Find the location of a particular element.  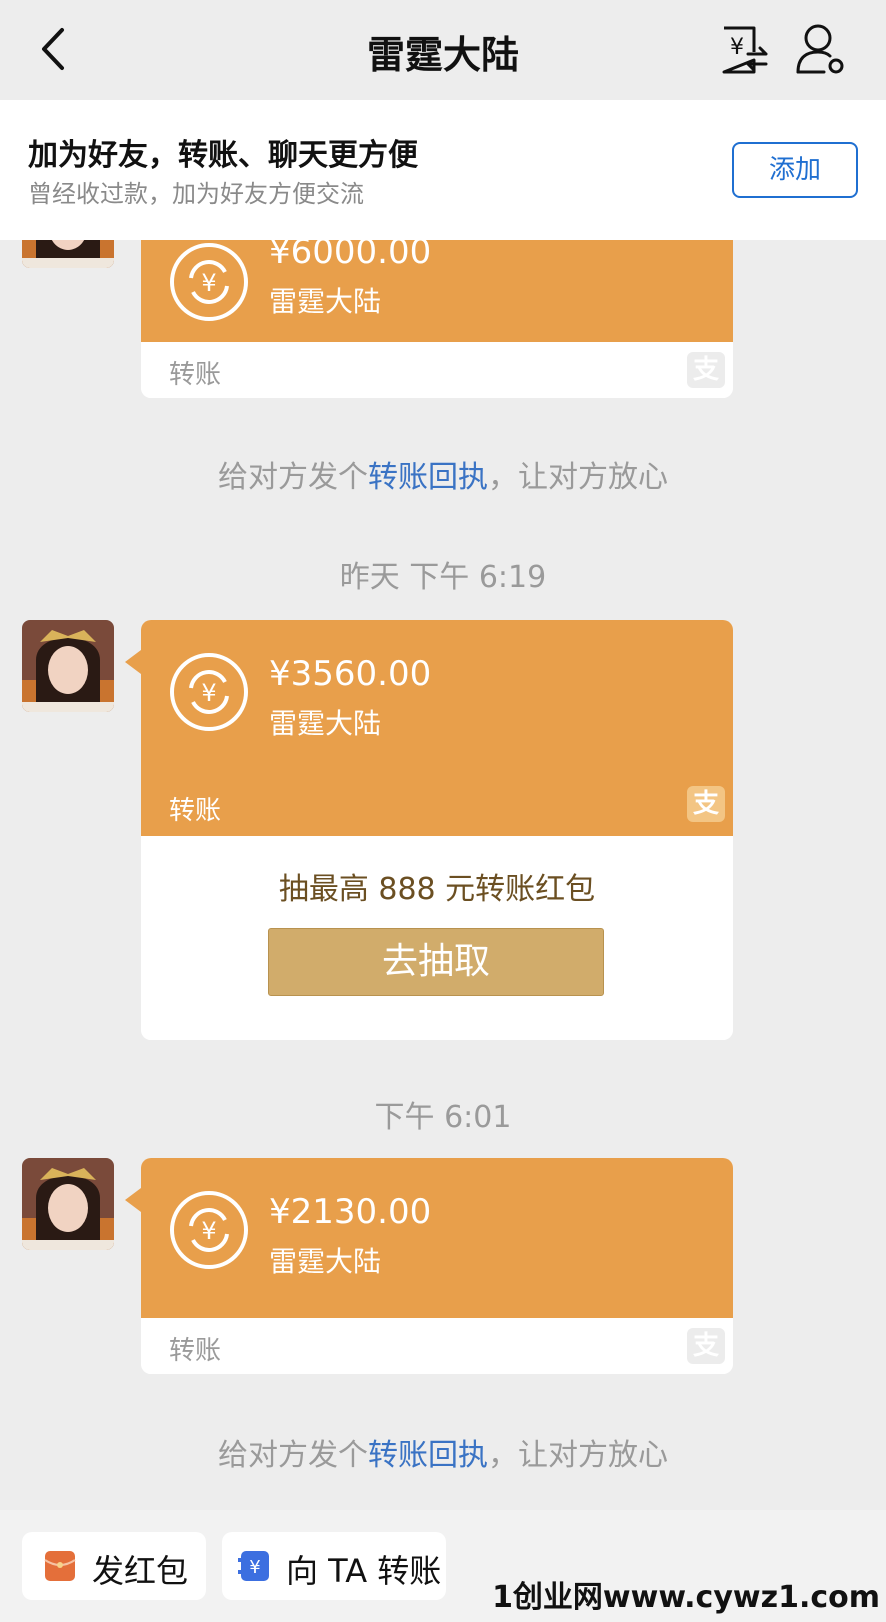

timestamp: 昨天 下午 6:19 is located at coordinates (443, 577).